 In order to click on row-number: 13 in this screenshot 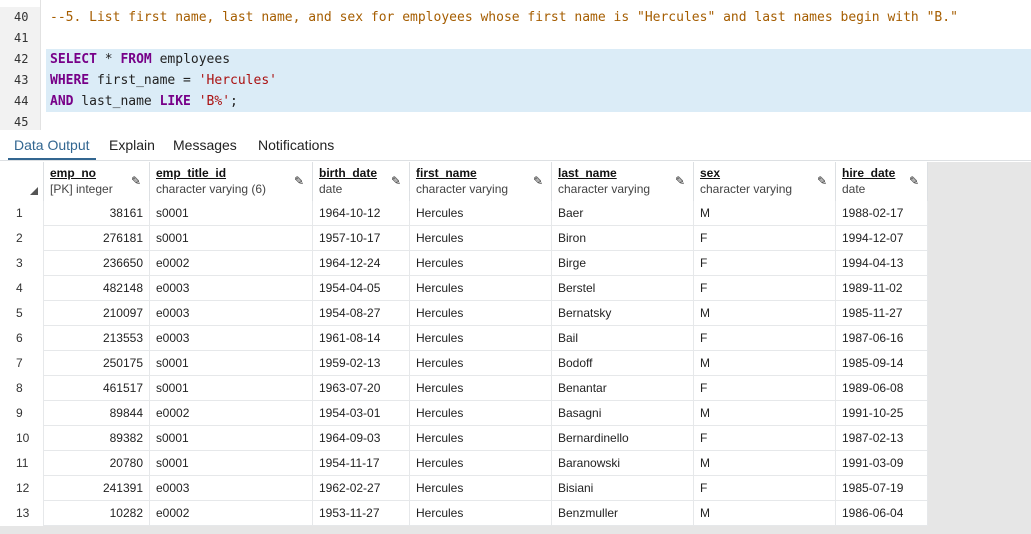, I will do `click(22, 513)`.